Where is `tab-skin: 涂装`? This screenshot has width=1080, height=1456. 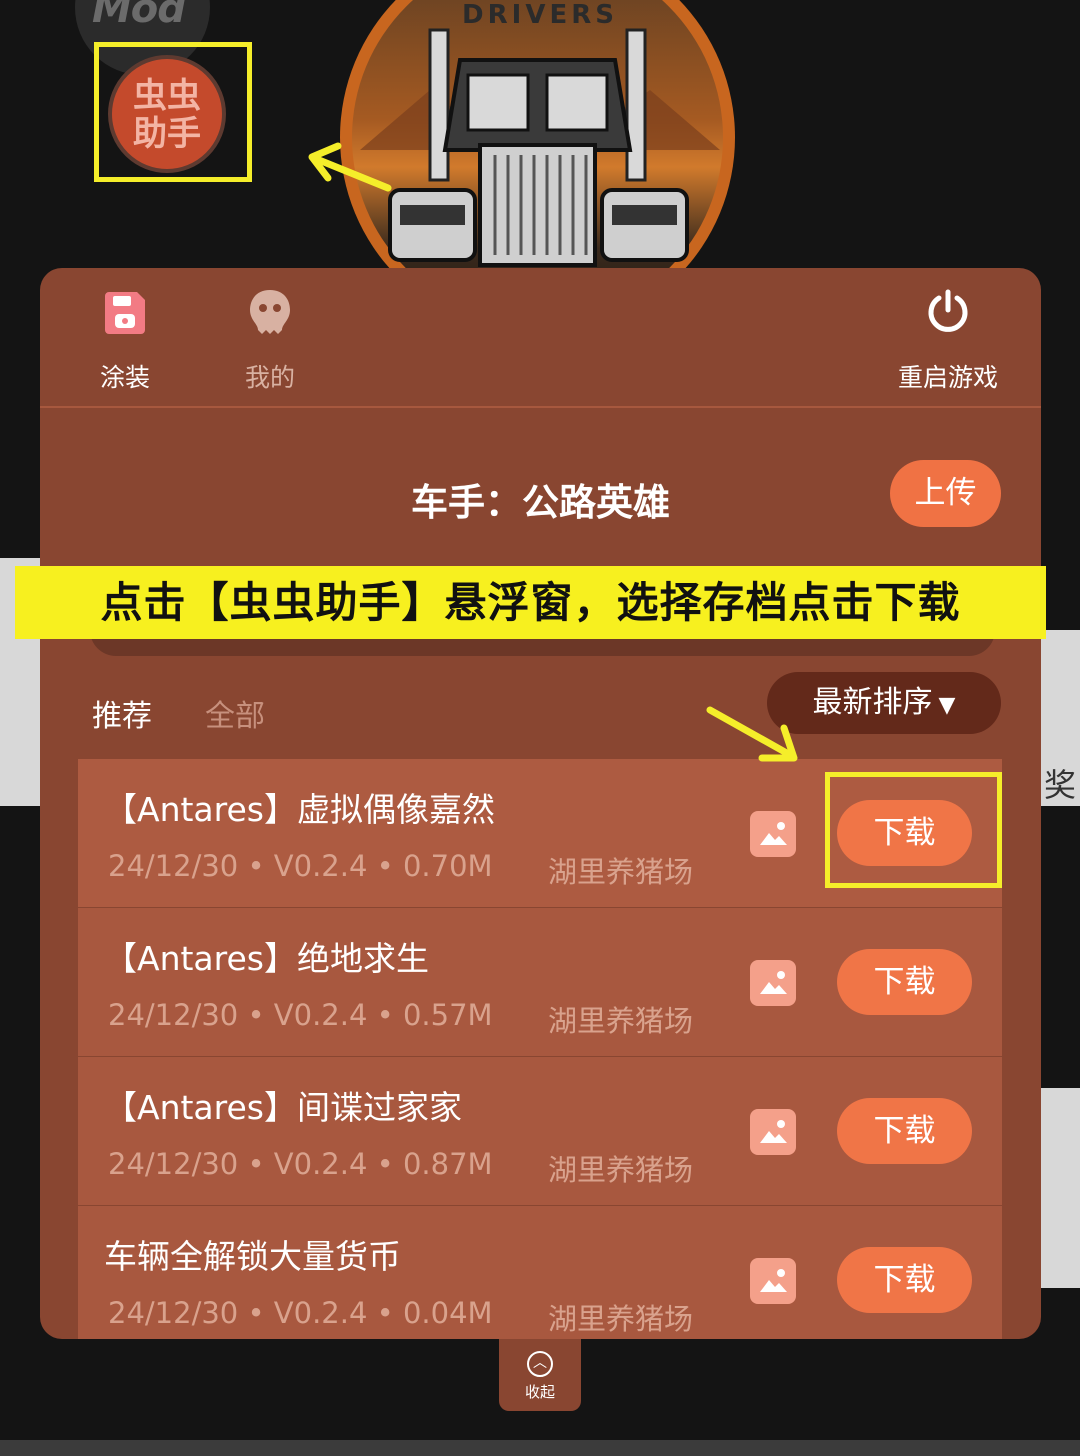
tab-skin: 涂装 is located at coordinates (125, 341).